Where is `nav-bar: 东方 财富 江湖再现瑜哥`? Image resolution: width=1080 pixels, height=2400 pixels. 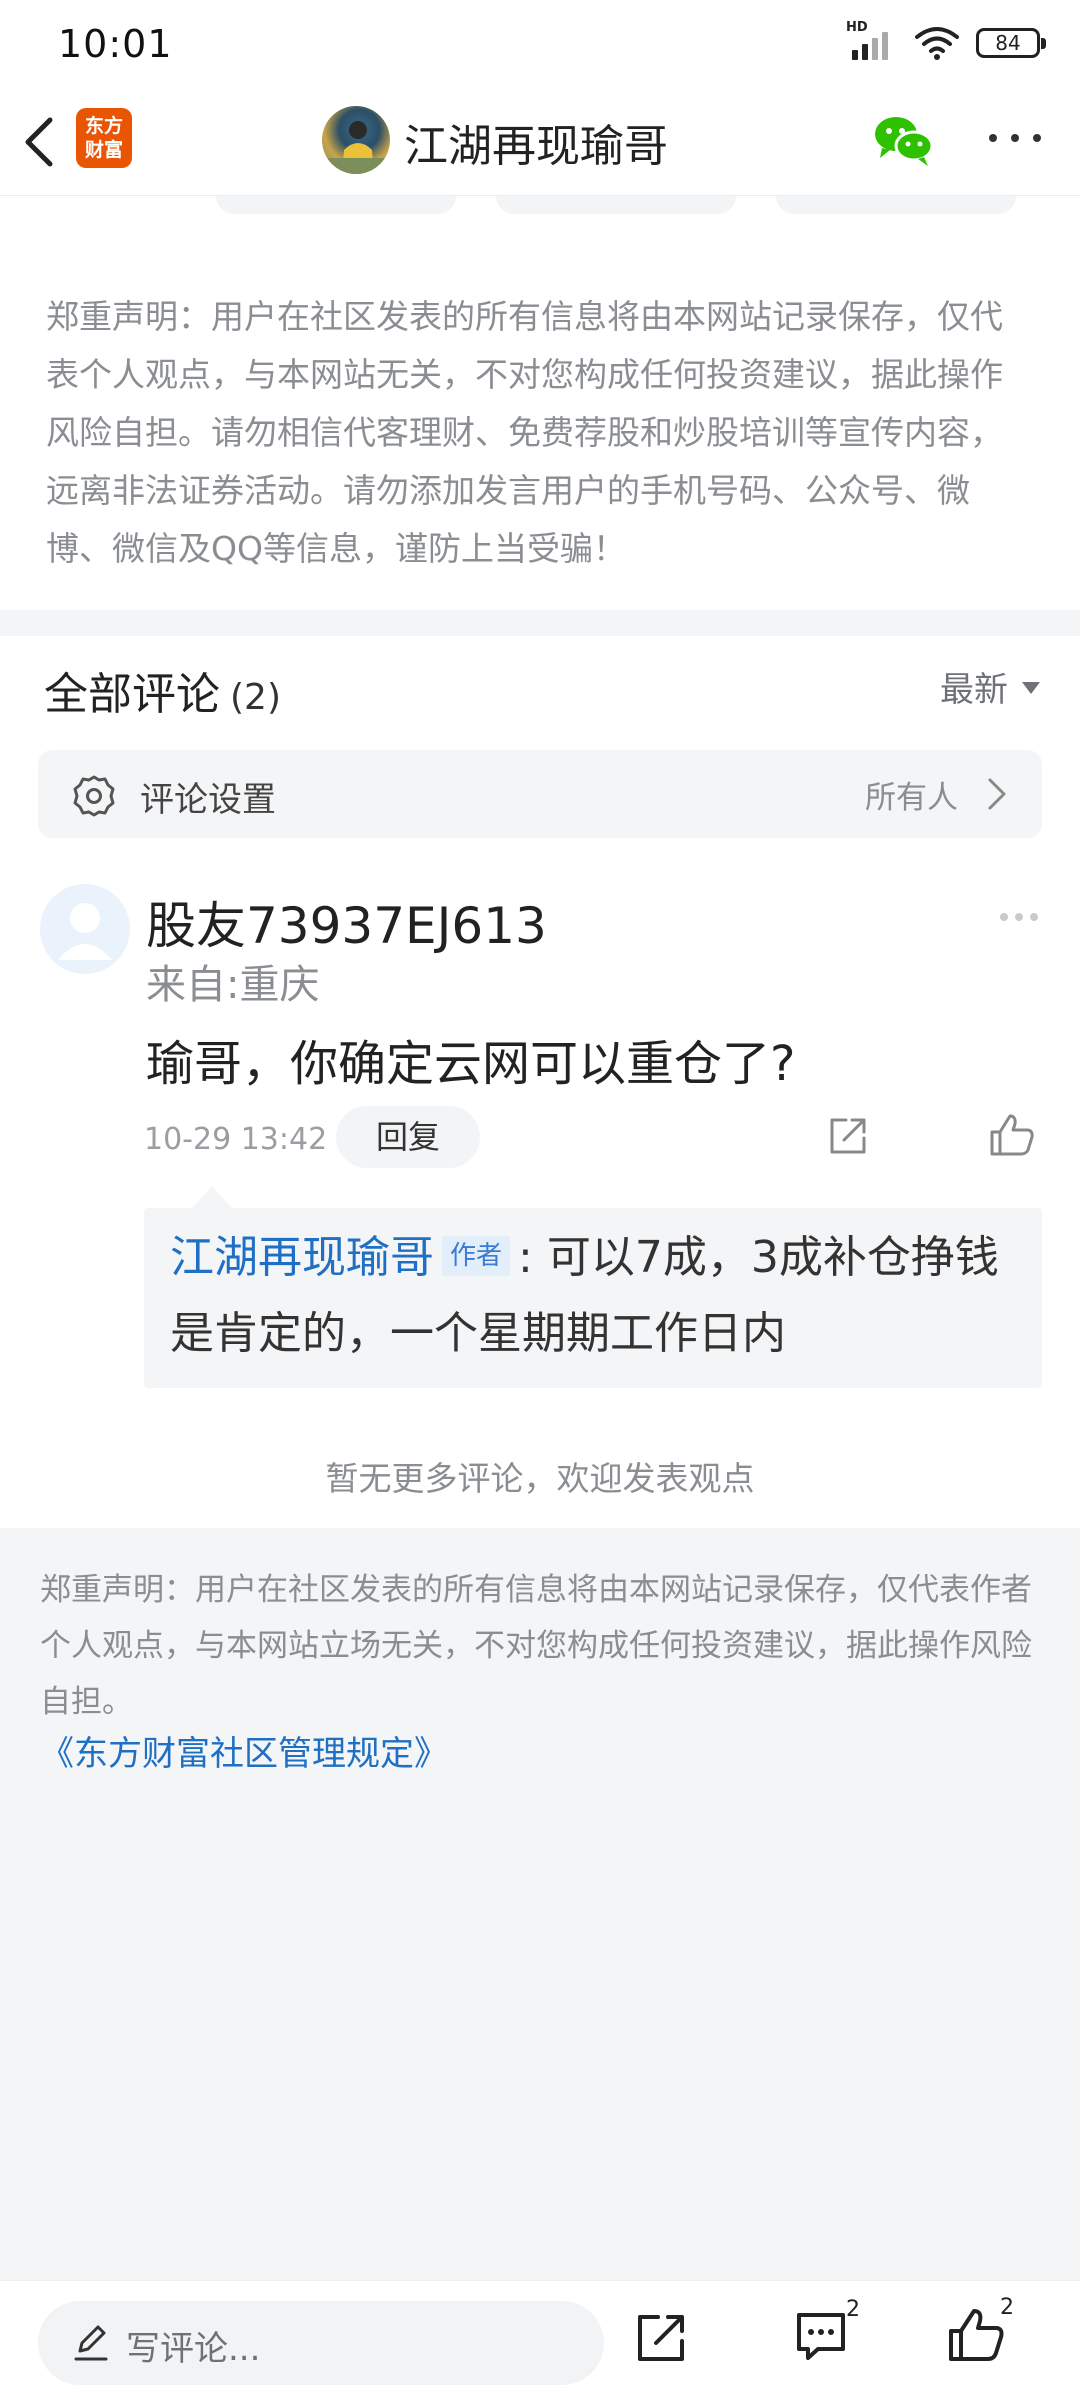 nav-bar: 东方 财富 江湖再现瑜哥 is located at coordinates (540, 144).